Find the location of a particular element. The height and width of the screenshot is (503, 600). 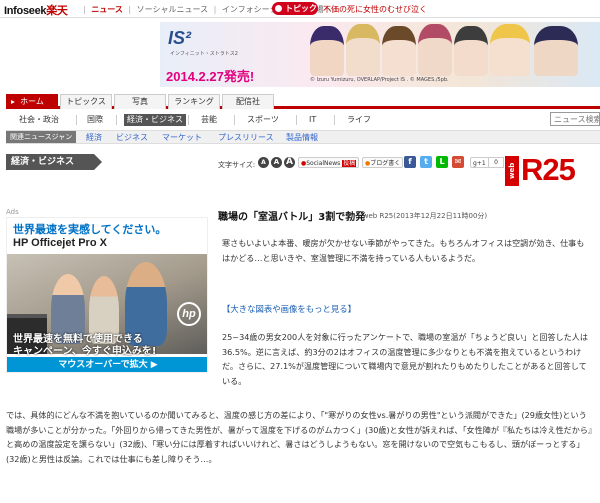

article-source-date: - web R25(2013年12月22日11時00分) is located at coordinates (423, 216).